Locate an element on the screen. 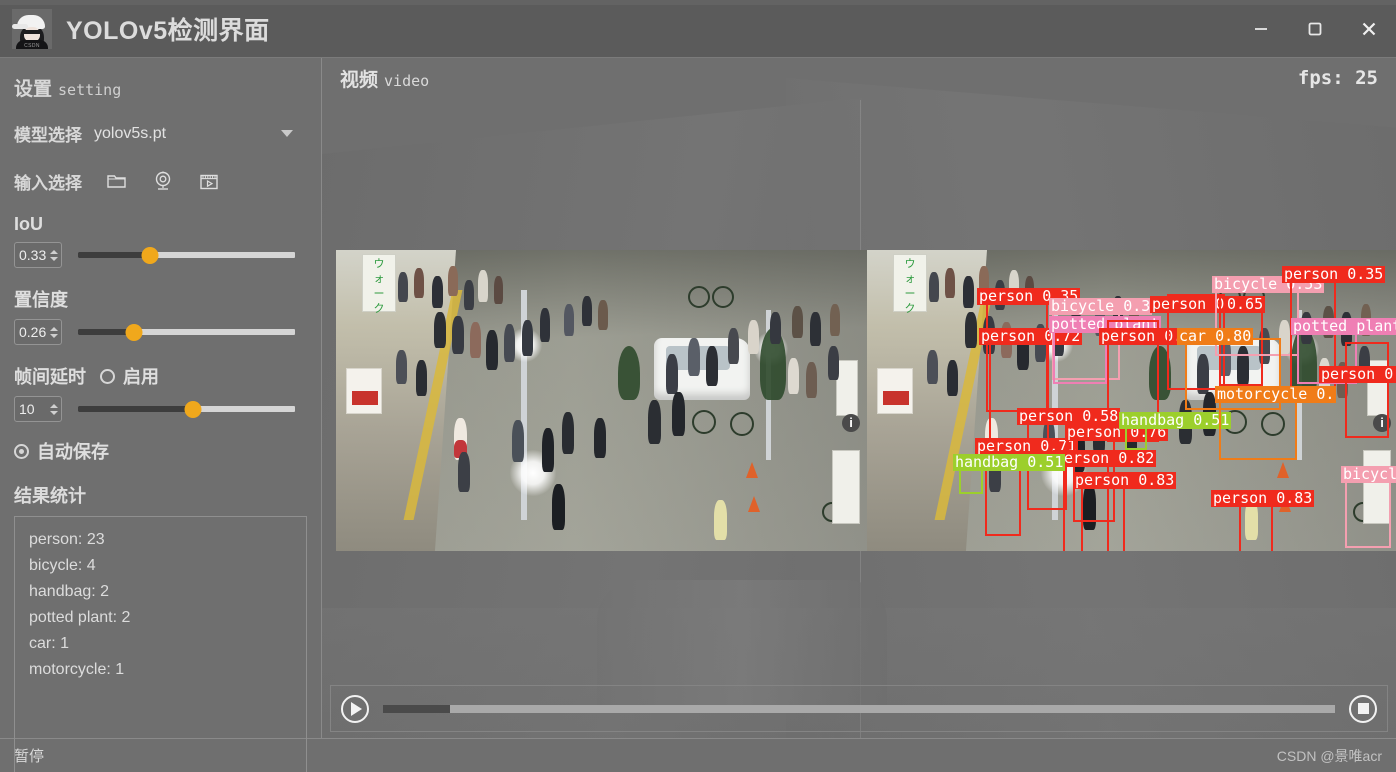 The height and width of the screenshot is (772, 1396). app-title: YOLOv5检测界面 is located at coordinates (168, 30).